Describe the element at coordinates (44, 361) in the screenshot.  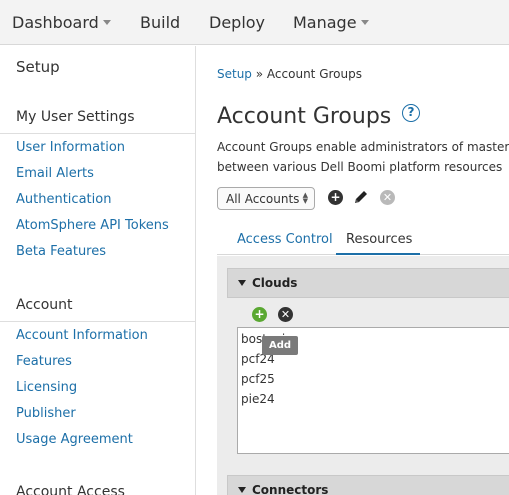
I see `sidebar-item-features: Features` at that location.